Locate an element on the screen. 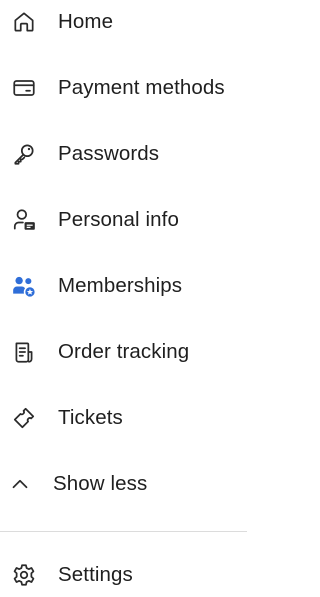 This screenshot has width=320, height=597. nav-item-payment-methods: Payment methods is located at coordinates (123, 88).